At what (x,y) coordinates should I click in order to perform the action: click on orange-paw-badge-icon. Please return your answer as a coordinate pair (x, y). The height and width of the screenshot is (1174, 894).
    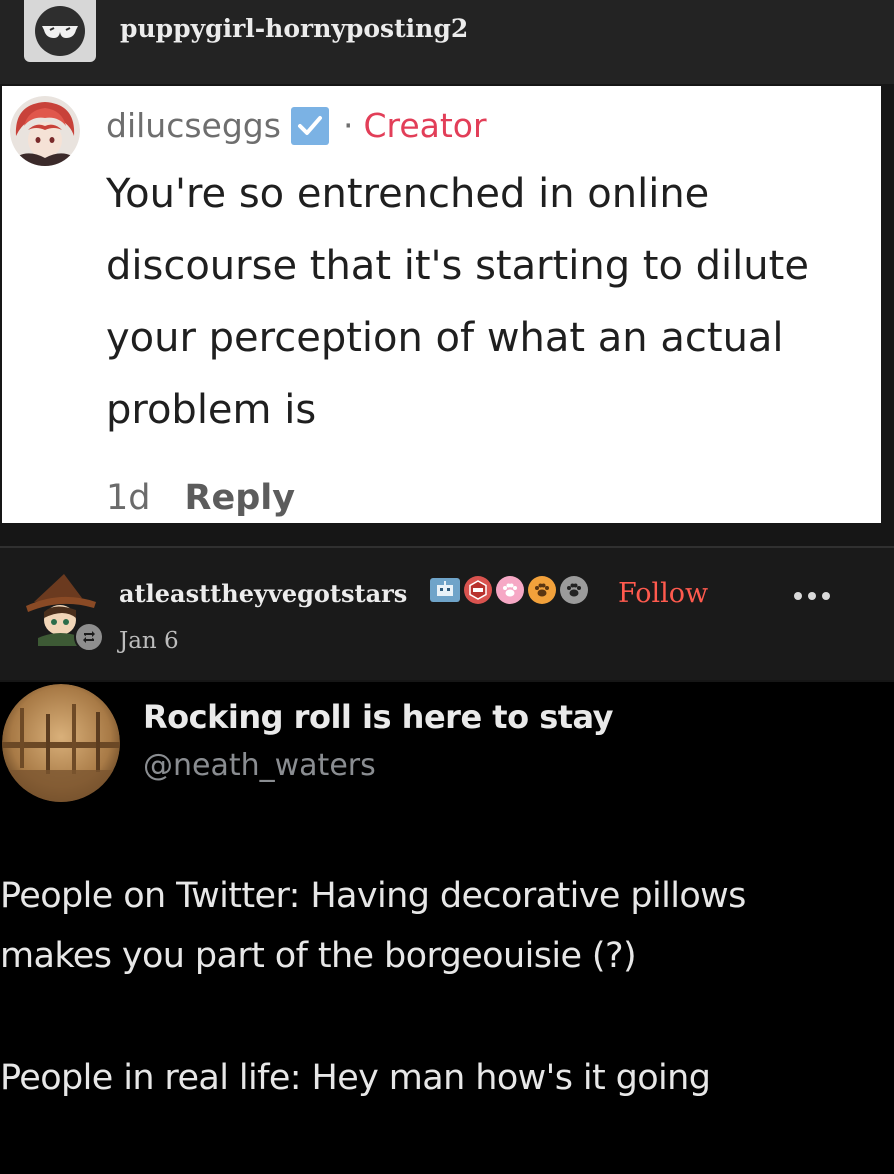
    Looking at the image, I should click on (542, 590).